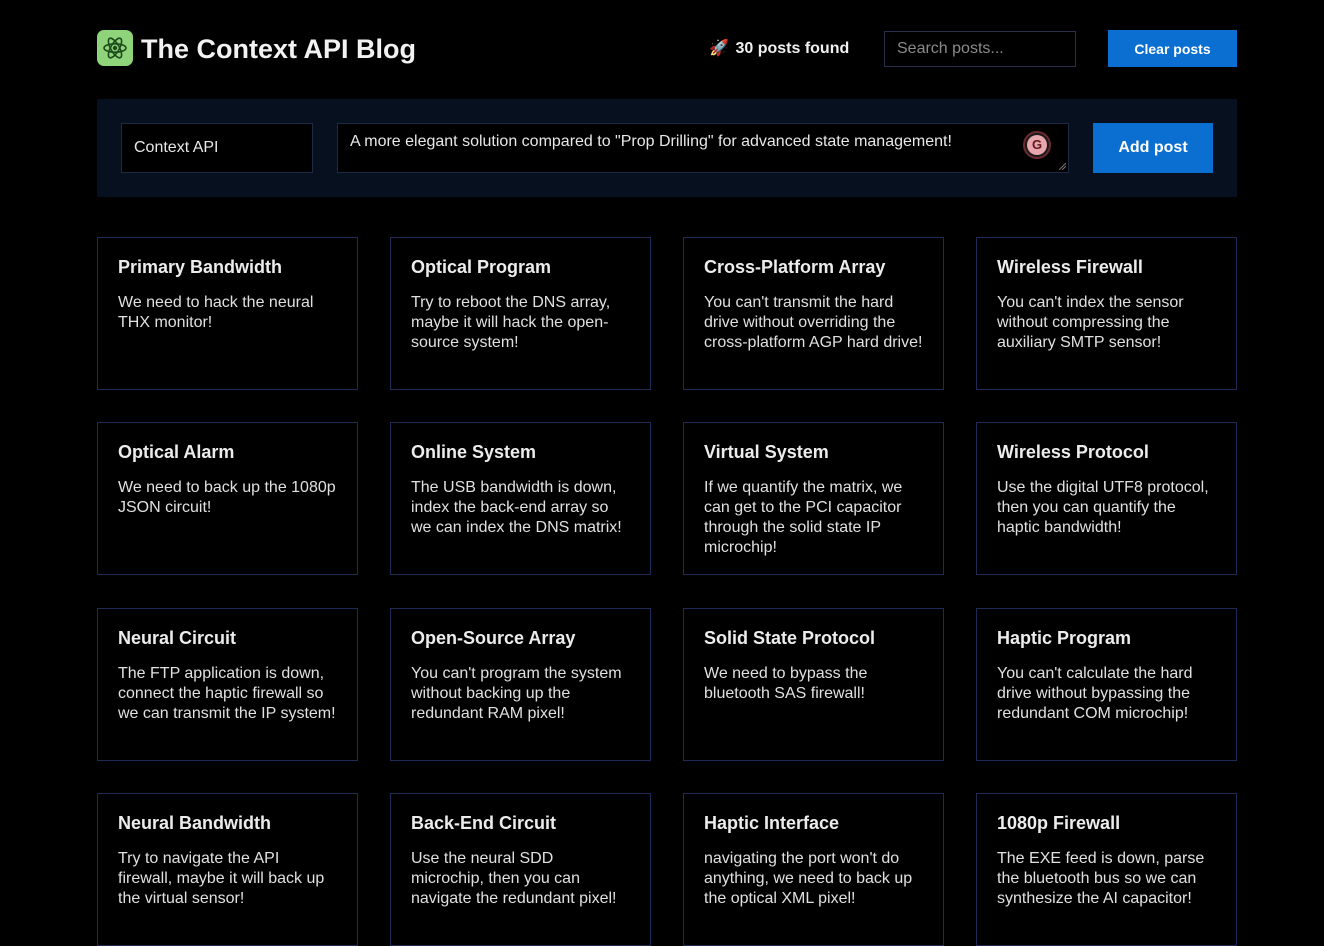 This screenshot has height=946, width=1324. What do you see at coordinates (200, 267) in the screenshot?
I see `post-title: Primary Bandwidth` at bounding box center [200, 267].